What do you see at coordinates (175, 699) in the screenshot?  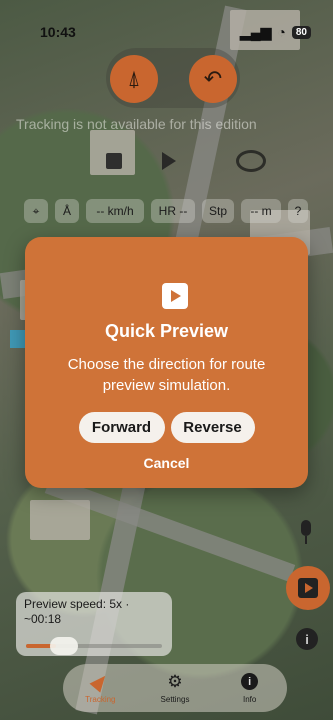 I see `tab-settings-label: Settings` at bounding box center [175, 699].